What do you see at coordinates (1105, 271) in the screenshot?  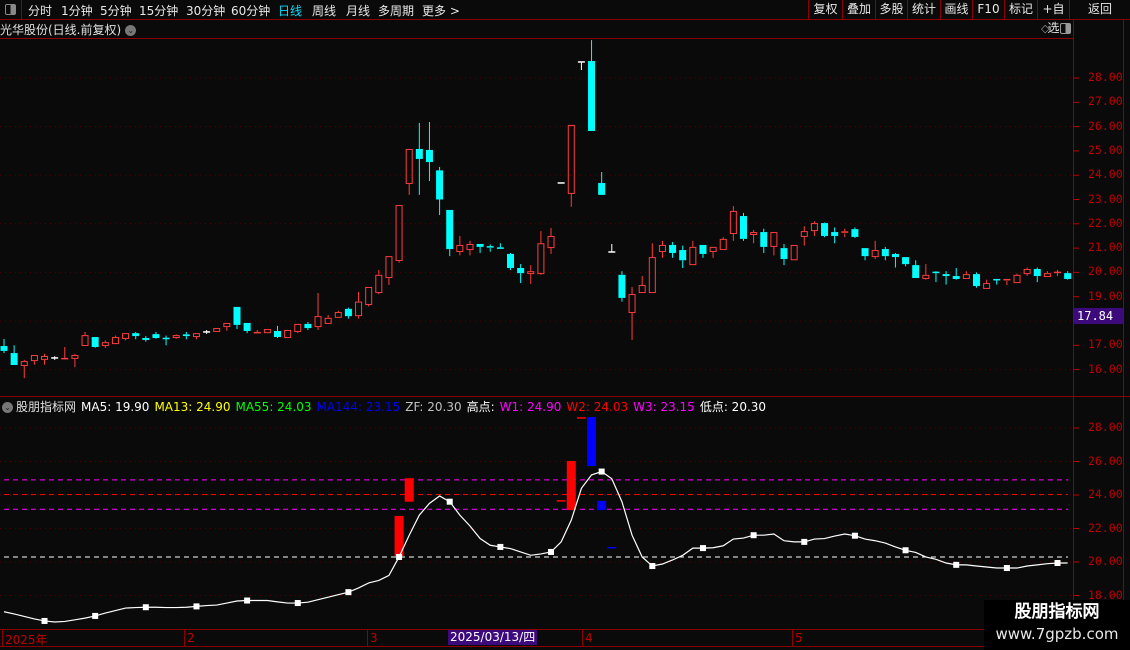 I see `price-axis-label: 20.00` at bounding box center [1105, 271].